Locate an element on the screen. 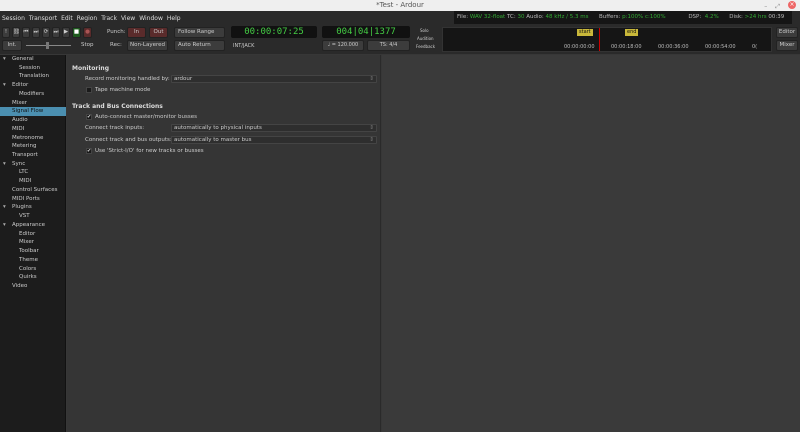 This screenshot has width=800, height=432. menu-help: Help is located at coordinates (174, 18).